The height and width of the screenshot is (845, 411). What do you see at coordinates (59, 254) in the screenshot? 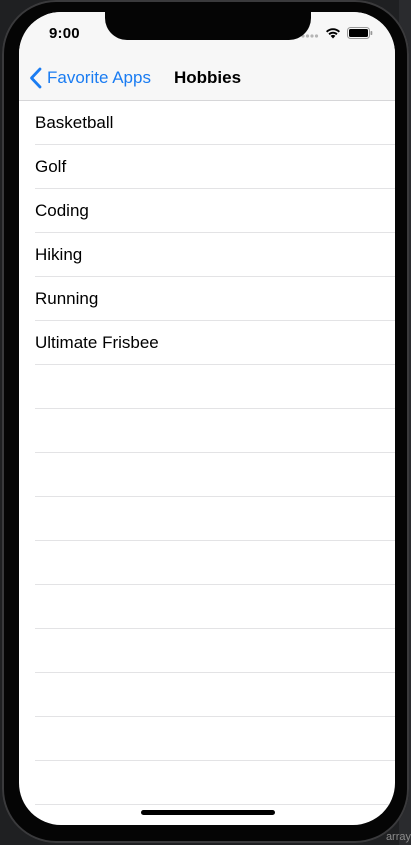
I see `list-item-label: Hiking` at bounding box center [59, 254].